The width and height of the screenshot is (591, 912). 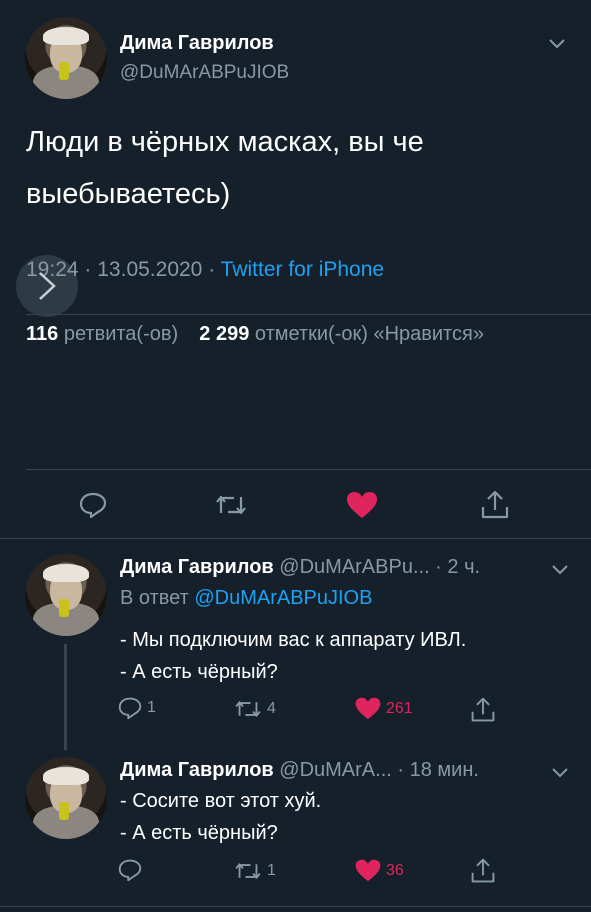 I want to click on likes-label: отметки(-ок) «Нравится», so click(x=369, y=334).